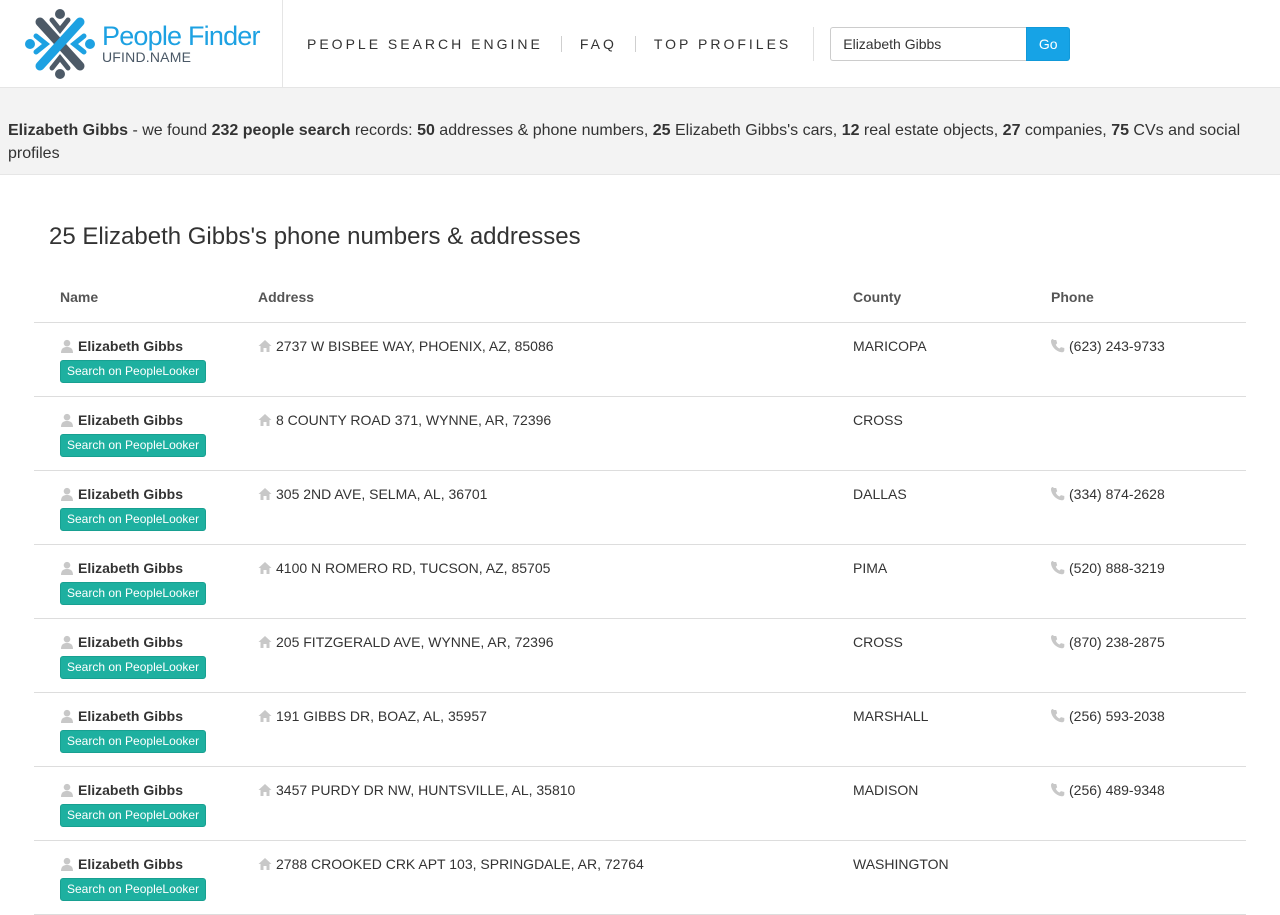 The width and height of the screenshot is (1280, 915). I want to click on summary-name: Elizabeth Gibbs, so click(68, 130).